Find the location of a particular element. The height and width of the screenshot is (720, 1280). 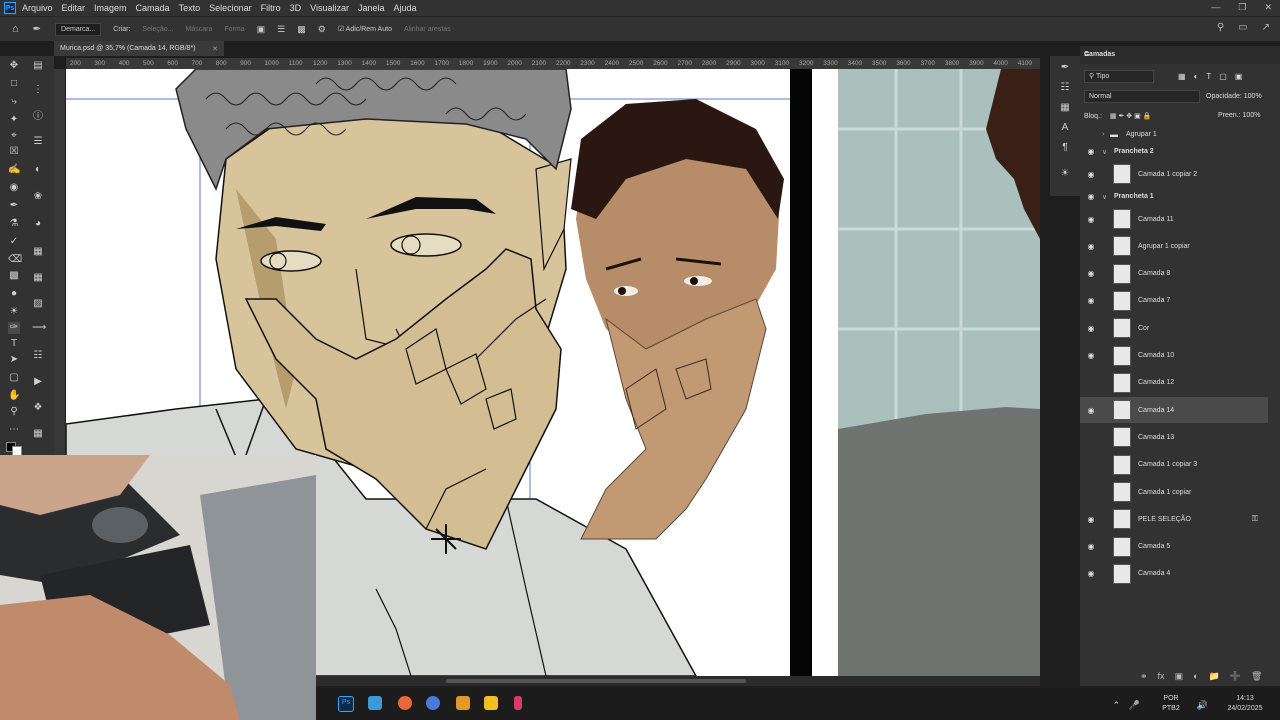

tray-chevron-icon: ⌃ is located at coordinates (1116, 705).